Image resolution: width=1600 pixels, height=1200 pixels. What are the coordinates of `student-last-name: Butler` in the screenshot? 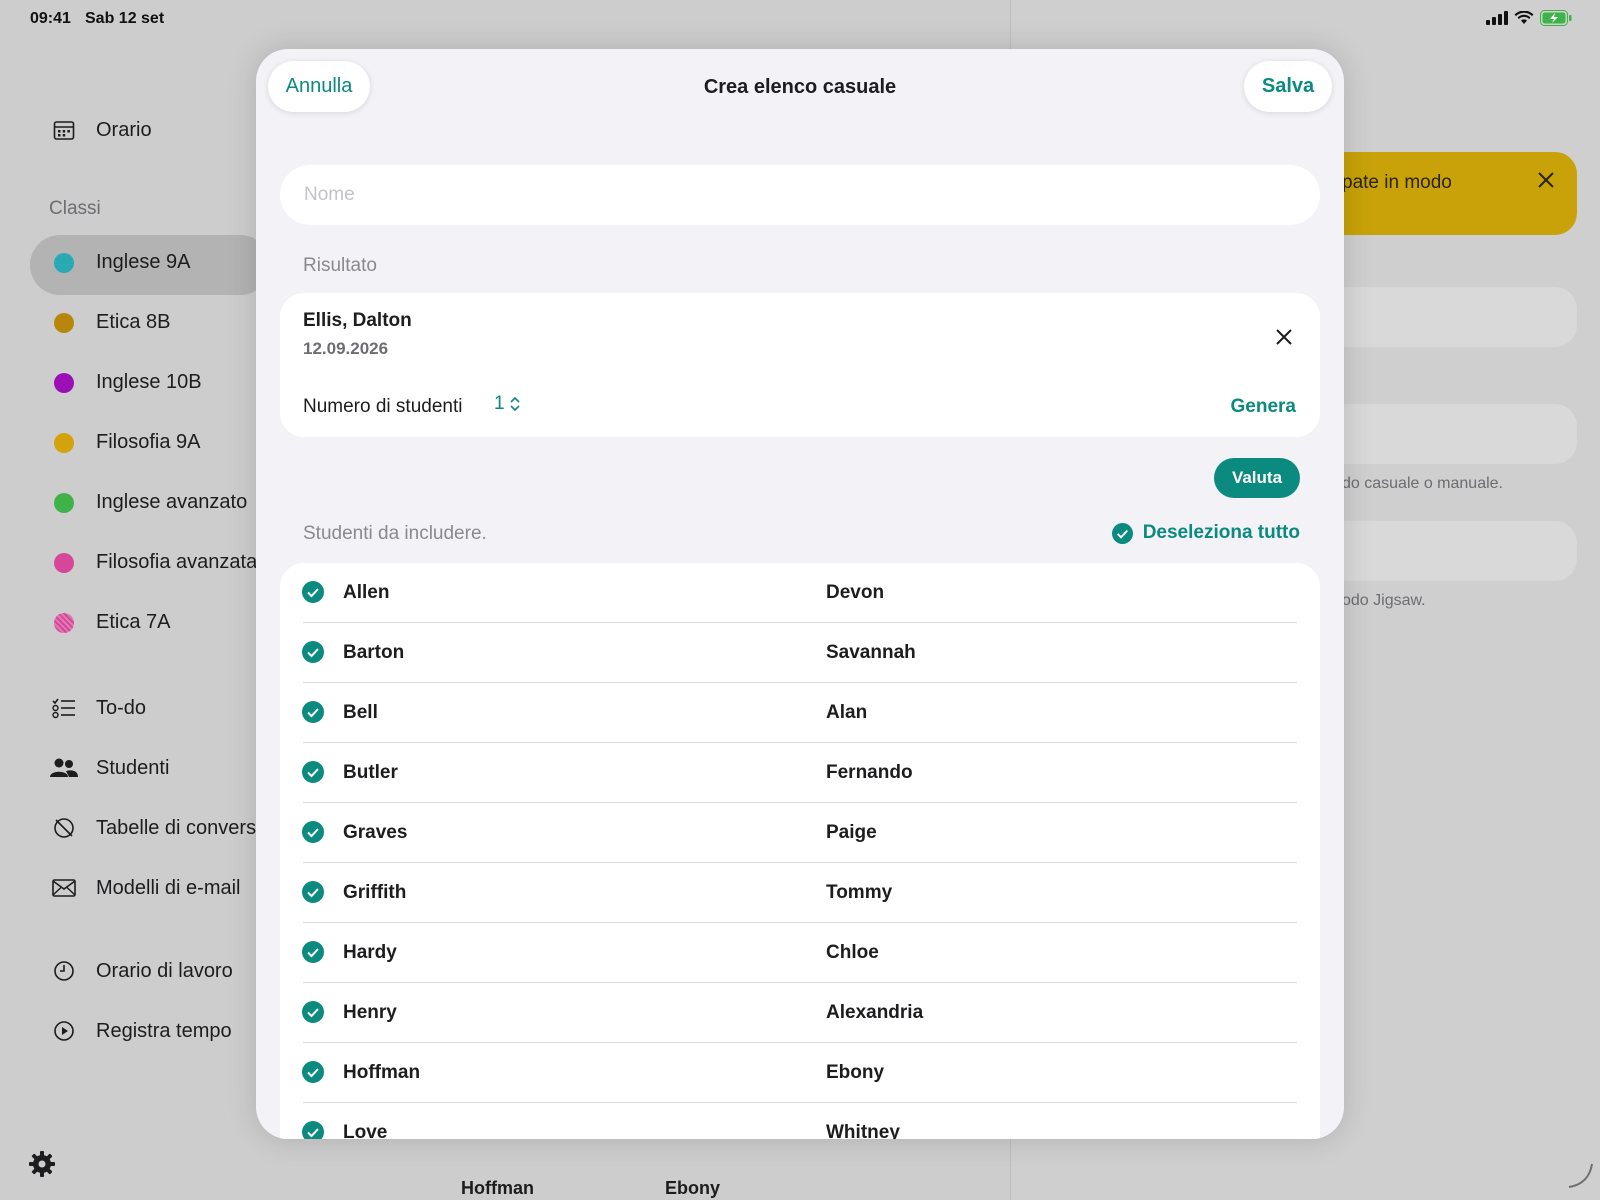 It's located at (370, 772).